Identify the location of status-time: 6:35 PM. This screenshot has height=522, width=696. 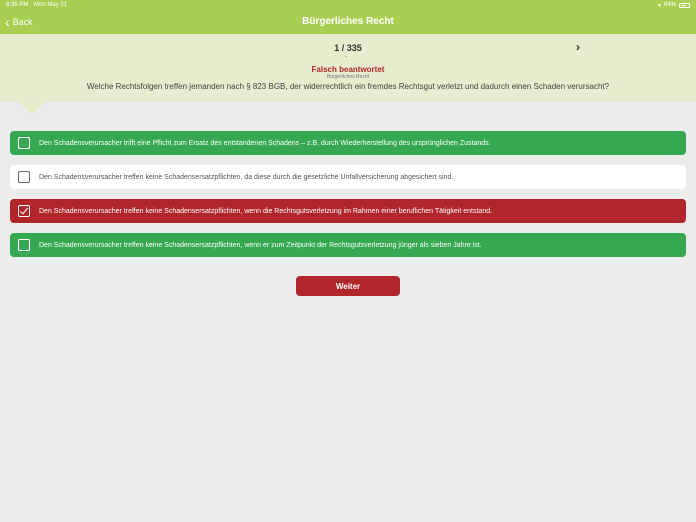
(17, 5).